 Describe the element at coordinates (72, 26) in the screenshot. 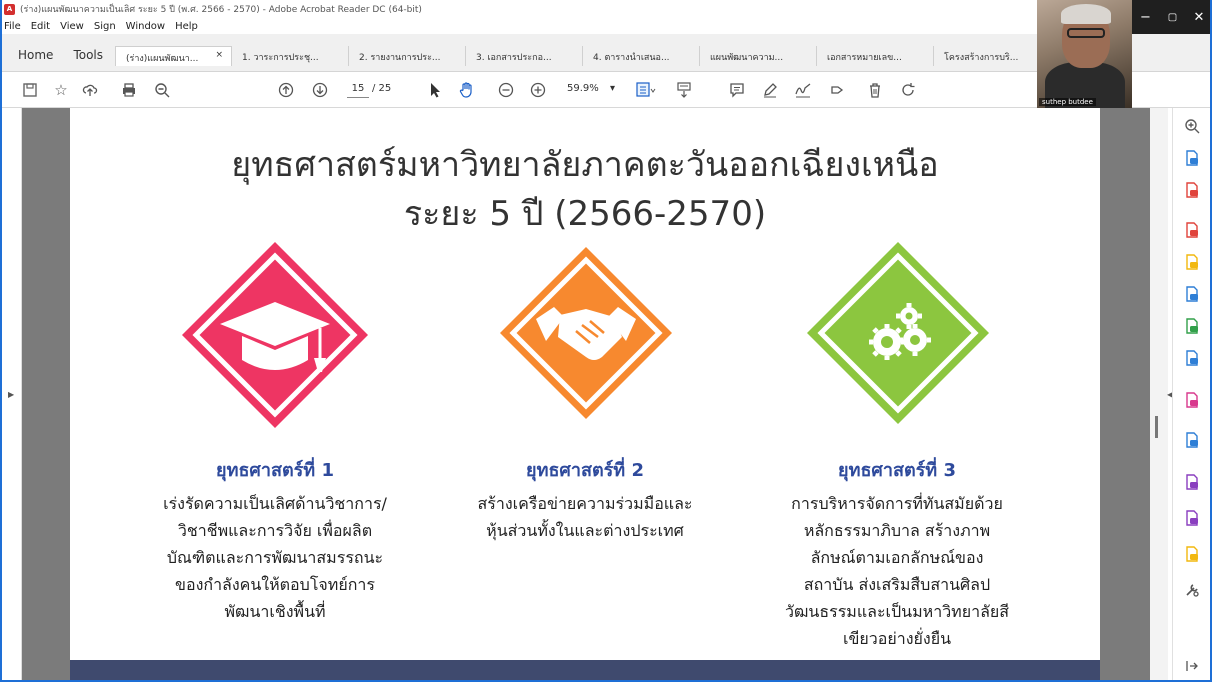

I see `menu-view: View` at that location.